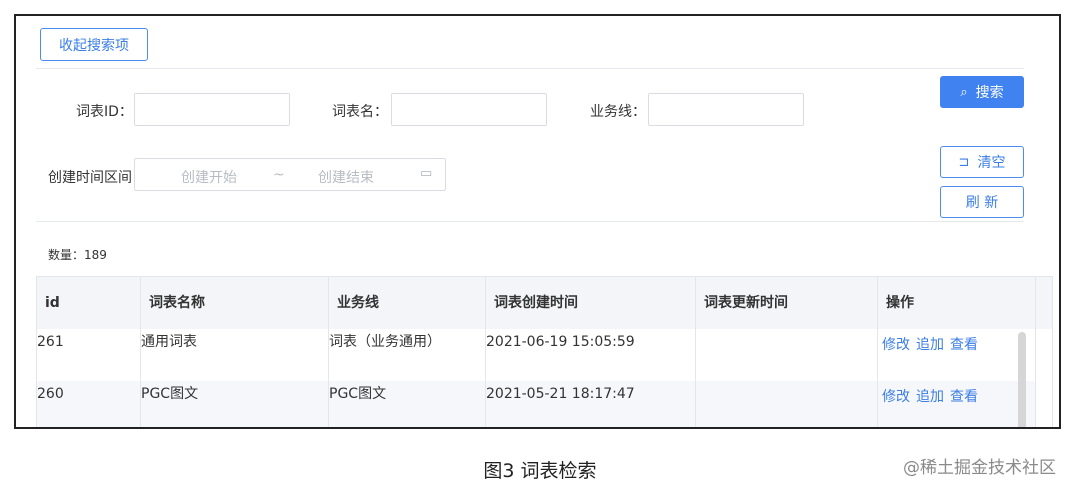  I want to click on search-button-label: 搜索, so click(989, 93).